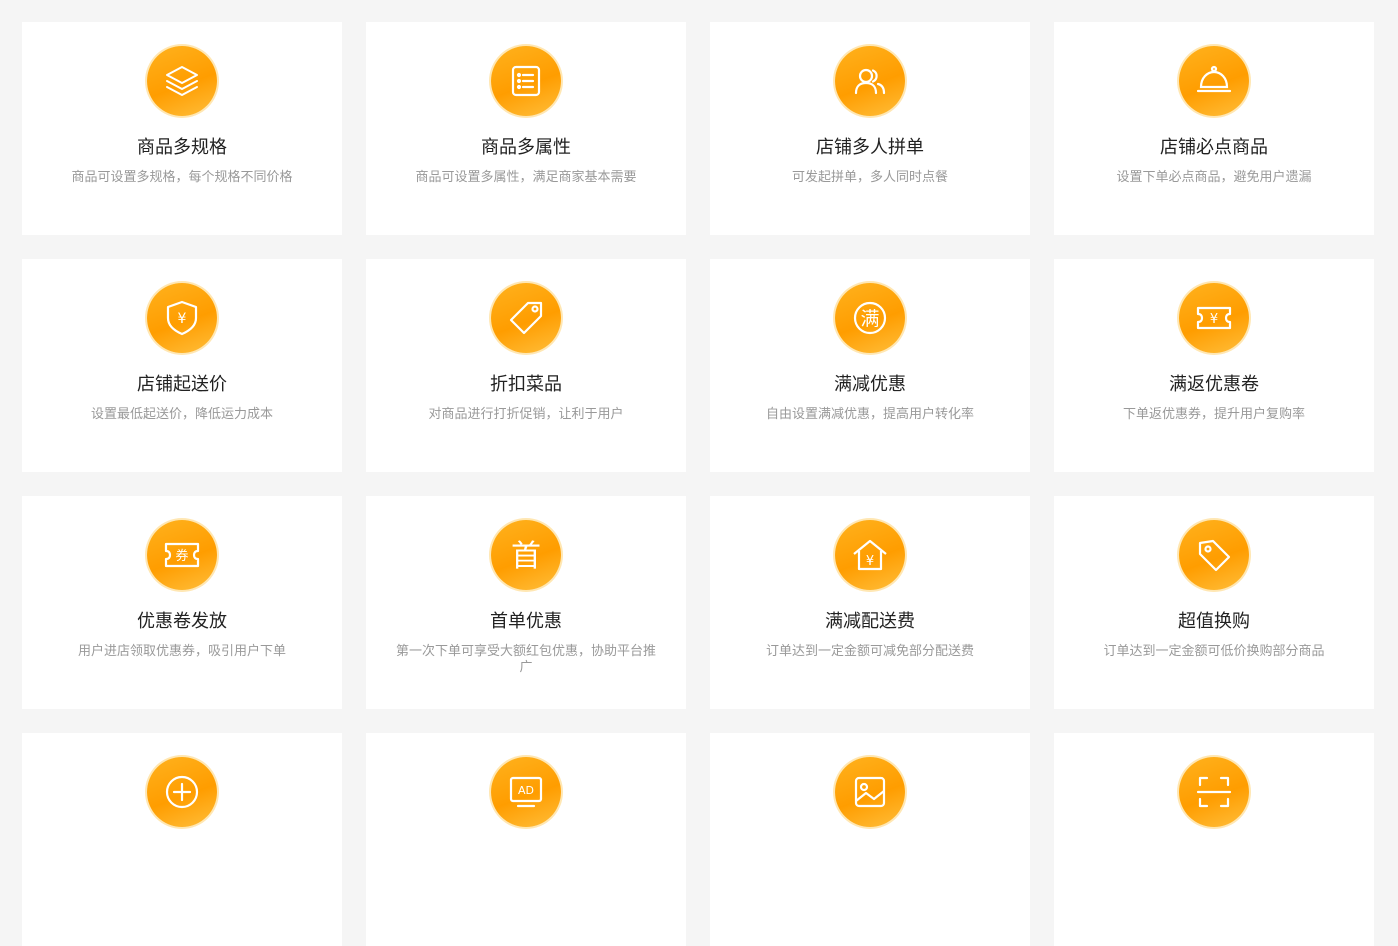 This screenshot has width=1398, height=946. Describe the element at coordinates (1214, 555) in the screenshot. I see `price-tag-icon` at that location.